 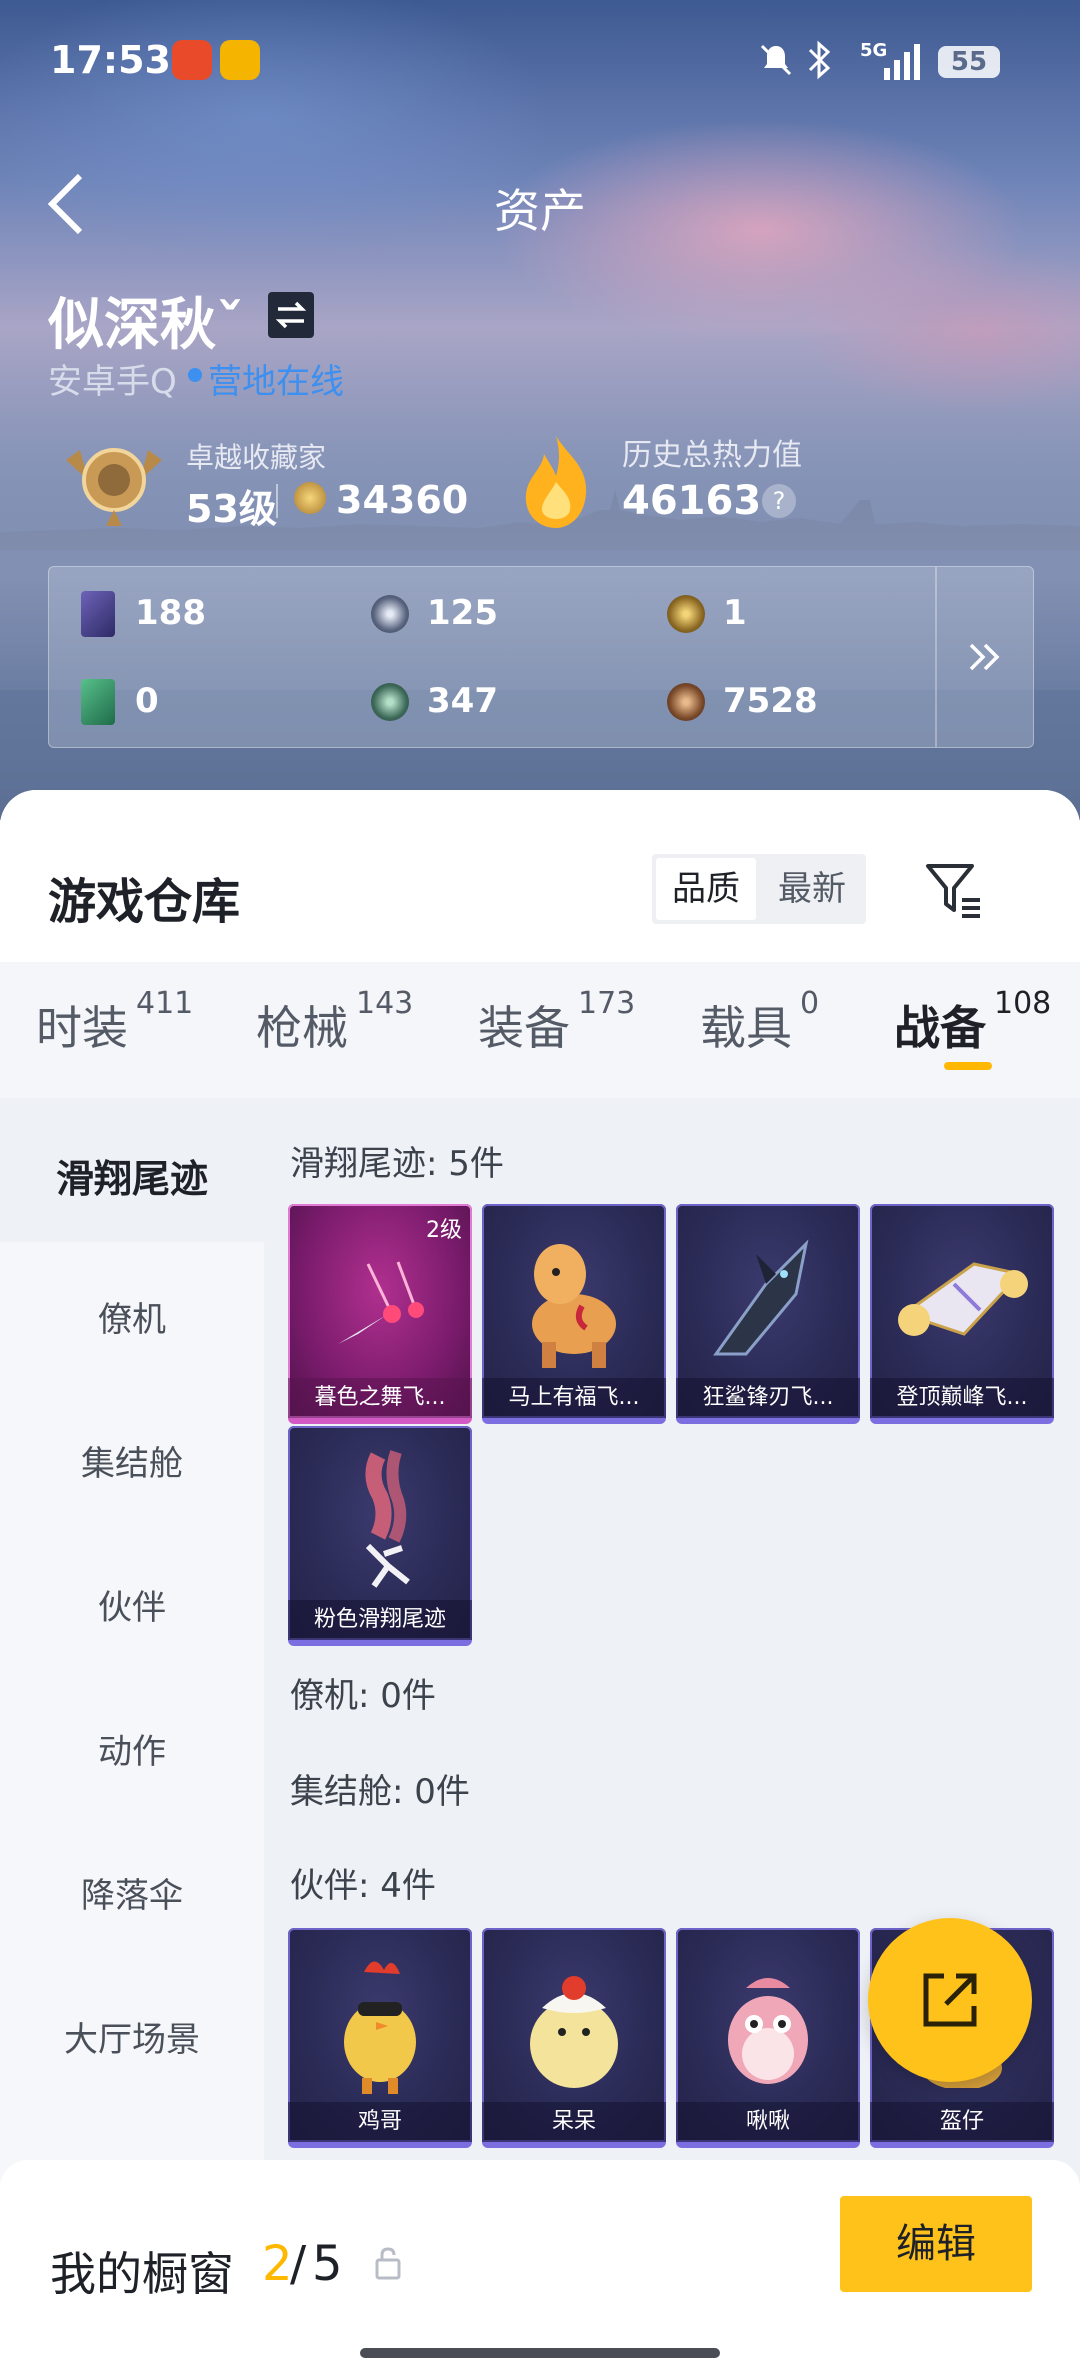 What do you see at coordinates (144, 902) in the screenshot?
I see `warehouse-title: 游戏仓库` at bounding box center [144, 902].